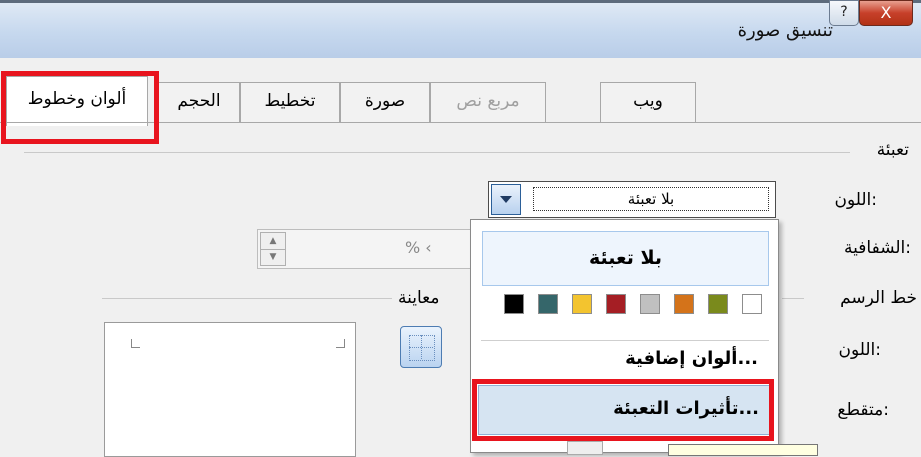 The image size is (921, 457). Describe the element at coordinates (863, 410) in the screenshot. I see `dashed-label: متقطع:` at that location.